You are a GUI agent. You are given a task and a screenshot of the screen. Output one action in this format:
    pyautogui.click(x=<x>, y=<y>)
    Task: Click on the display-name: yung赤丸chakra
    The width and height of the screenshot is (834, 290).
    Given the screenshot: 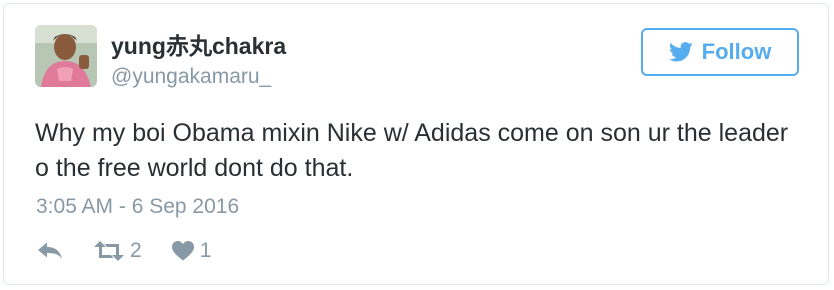 What is the action you would take?
    pyautogui.click(x=198, y=46)
    